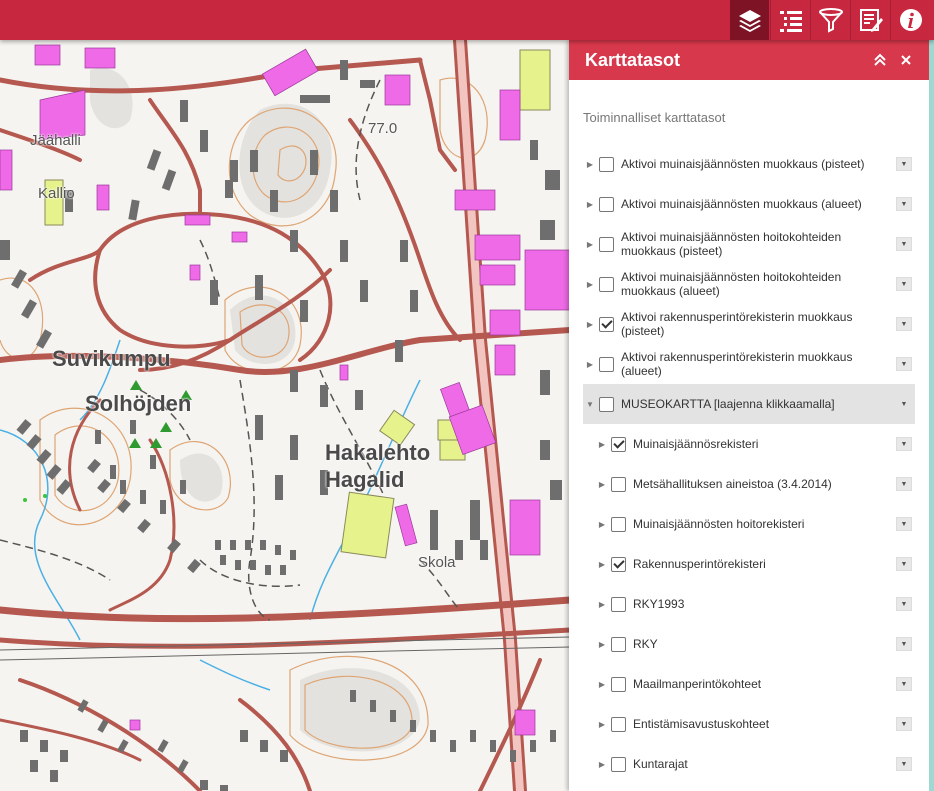 The width and height of the screenshot is (934, 791). I want to click on filter-button, so click(830, 20).